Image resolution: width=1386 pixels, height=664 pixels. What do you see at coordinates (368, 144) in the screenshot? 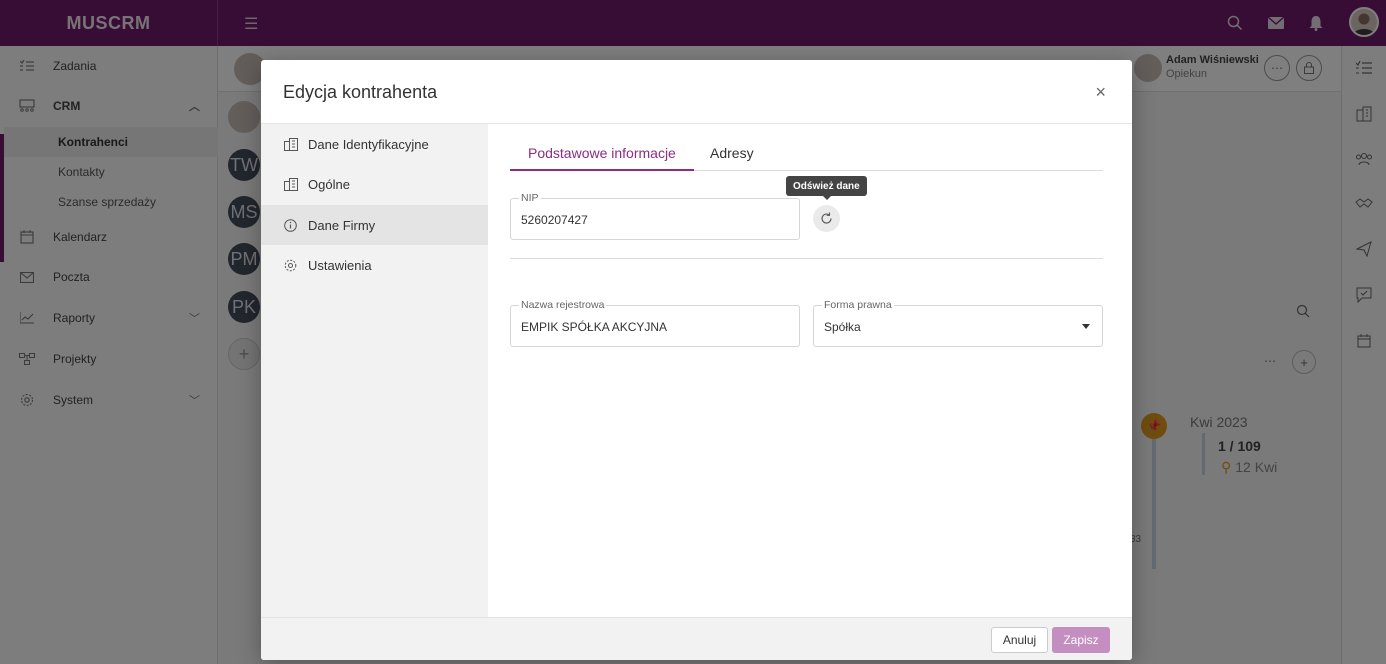
I see `nav-label: Dane Identyfikacyjne` at bounding box center [368, 144].